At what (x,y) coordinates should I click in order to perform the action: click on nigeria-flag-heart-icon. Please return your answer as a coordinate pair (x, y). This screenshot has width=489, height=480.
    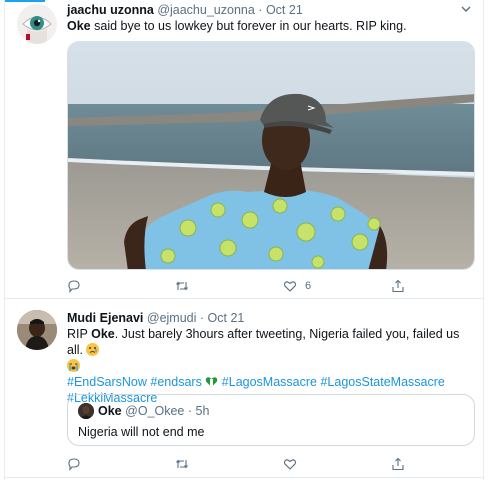
    Looking at the image, I should click on (211, 381).